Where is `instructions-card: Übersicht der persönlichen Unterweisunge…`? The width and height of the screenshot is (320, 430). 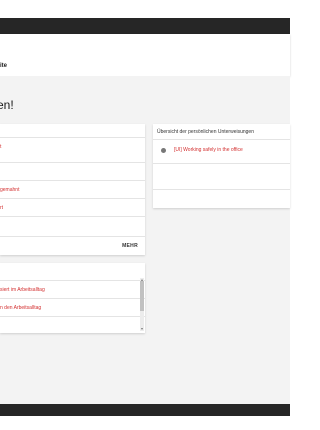 instructions-card: Übersicht der persönlichen Unterweisunge… is located at coordinates (221, 166).